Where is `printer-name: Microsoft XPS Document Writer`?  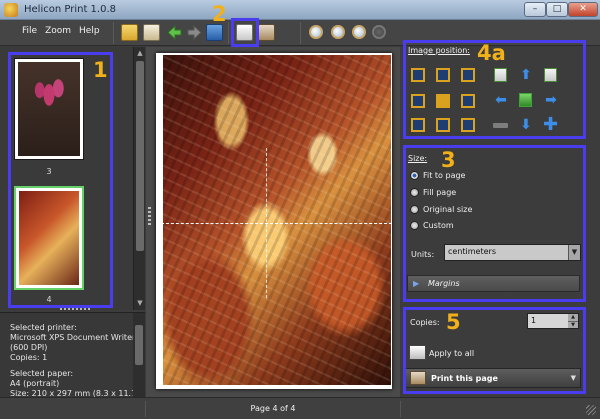
printer-name: Microsoft XPS Document Writer is located at coordinates (72, 337).